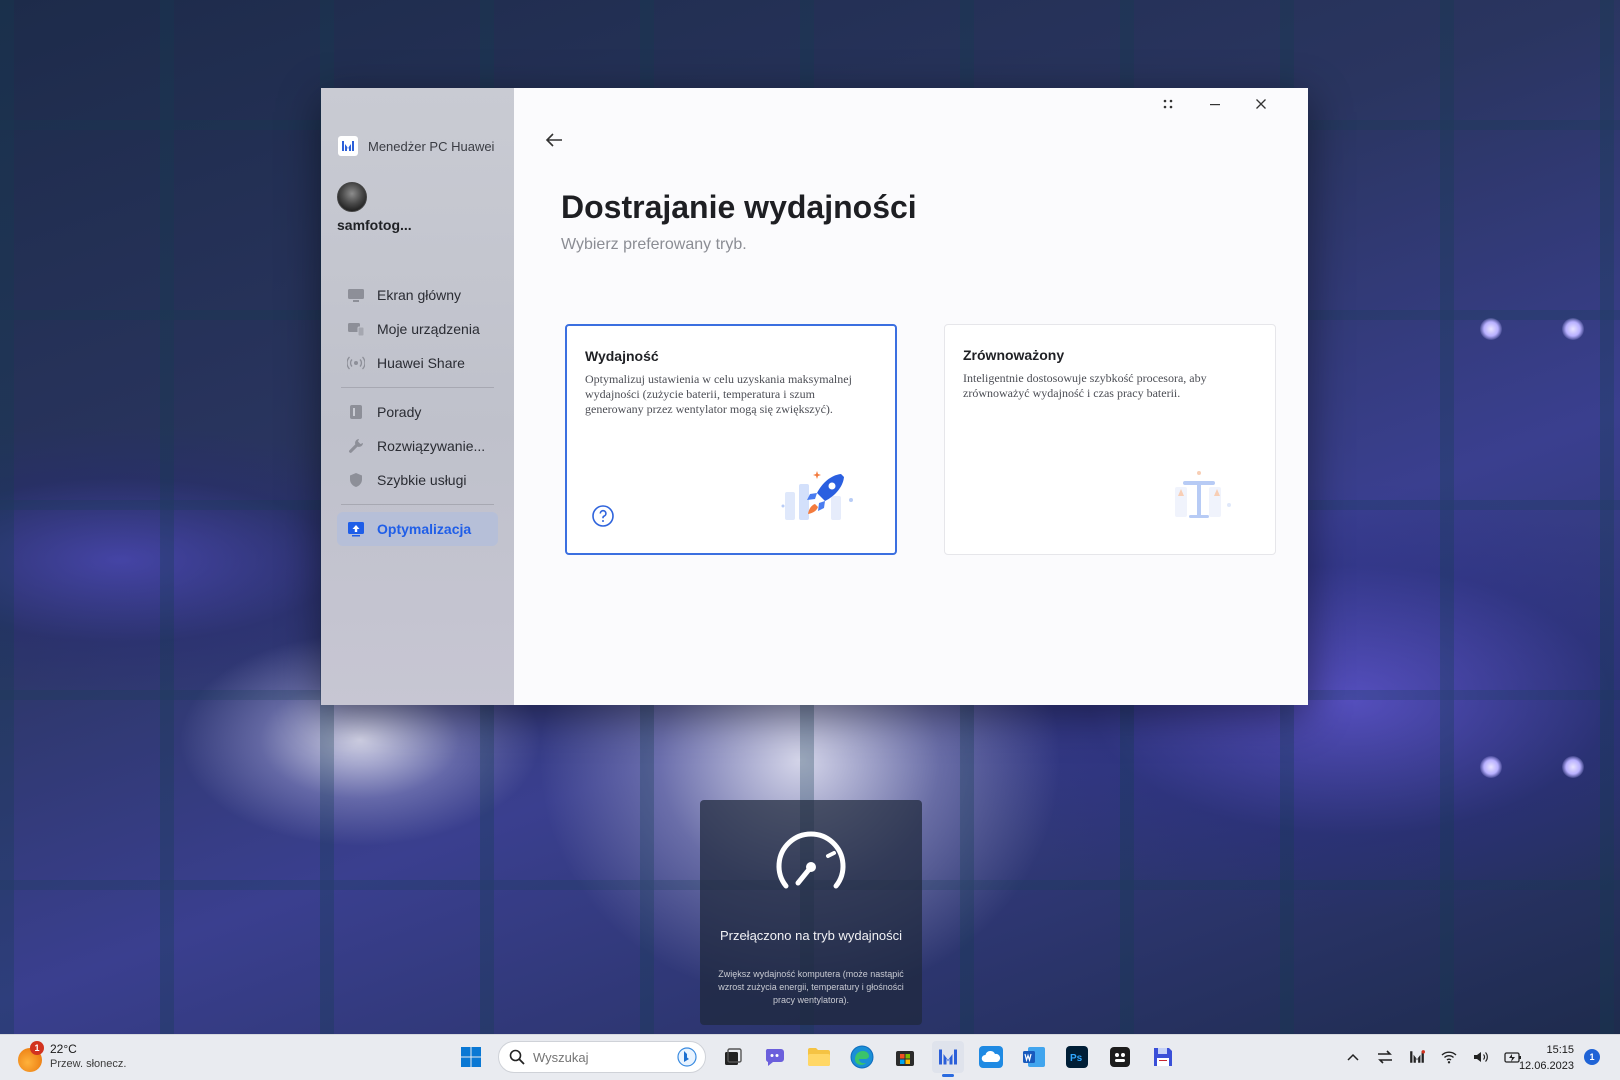  I want to click on huawei-pc-manager-icon, so click(948, 1057).